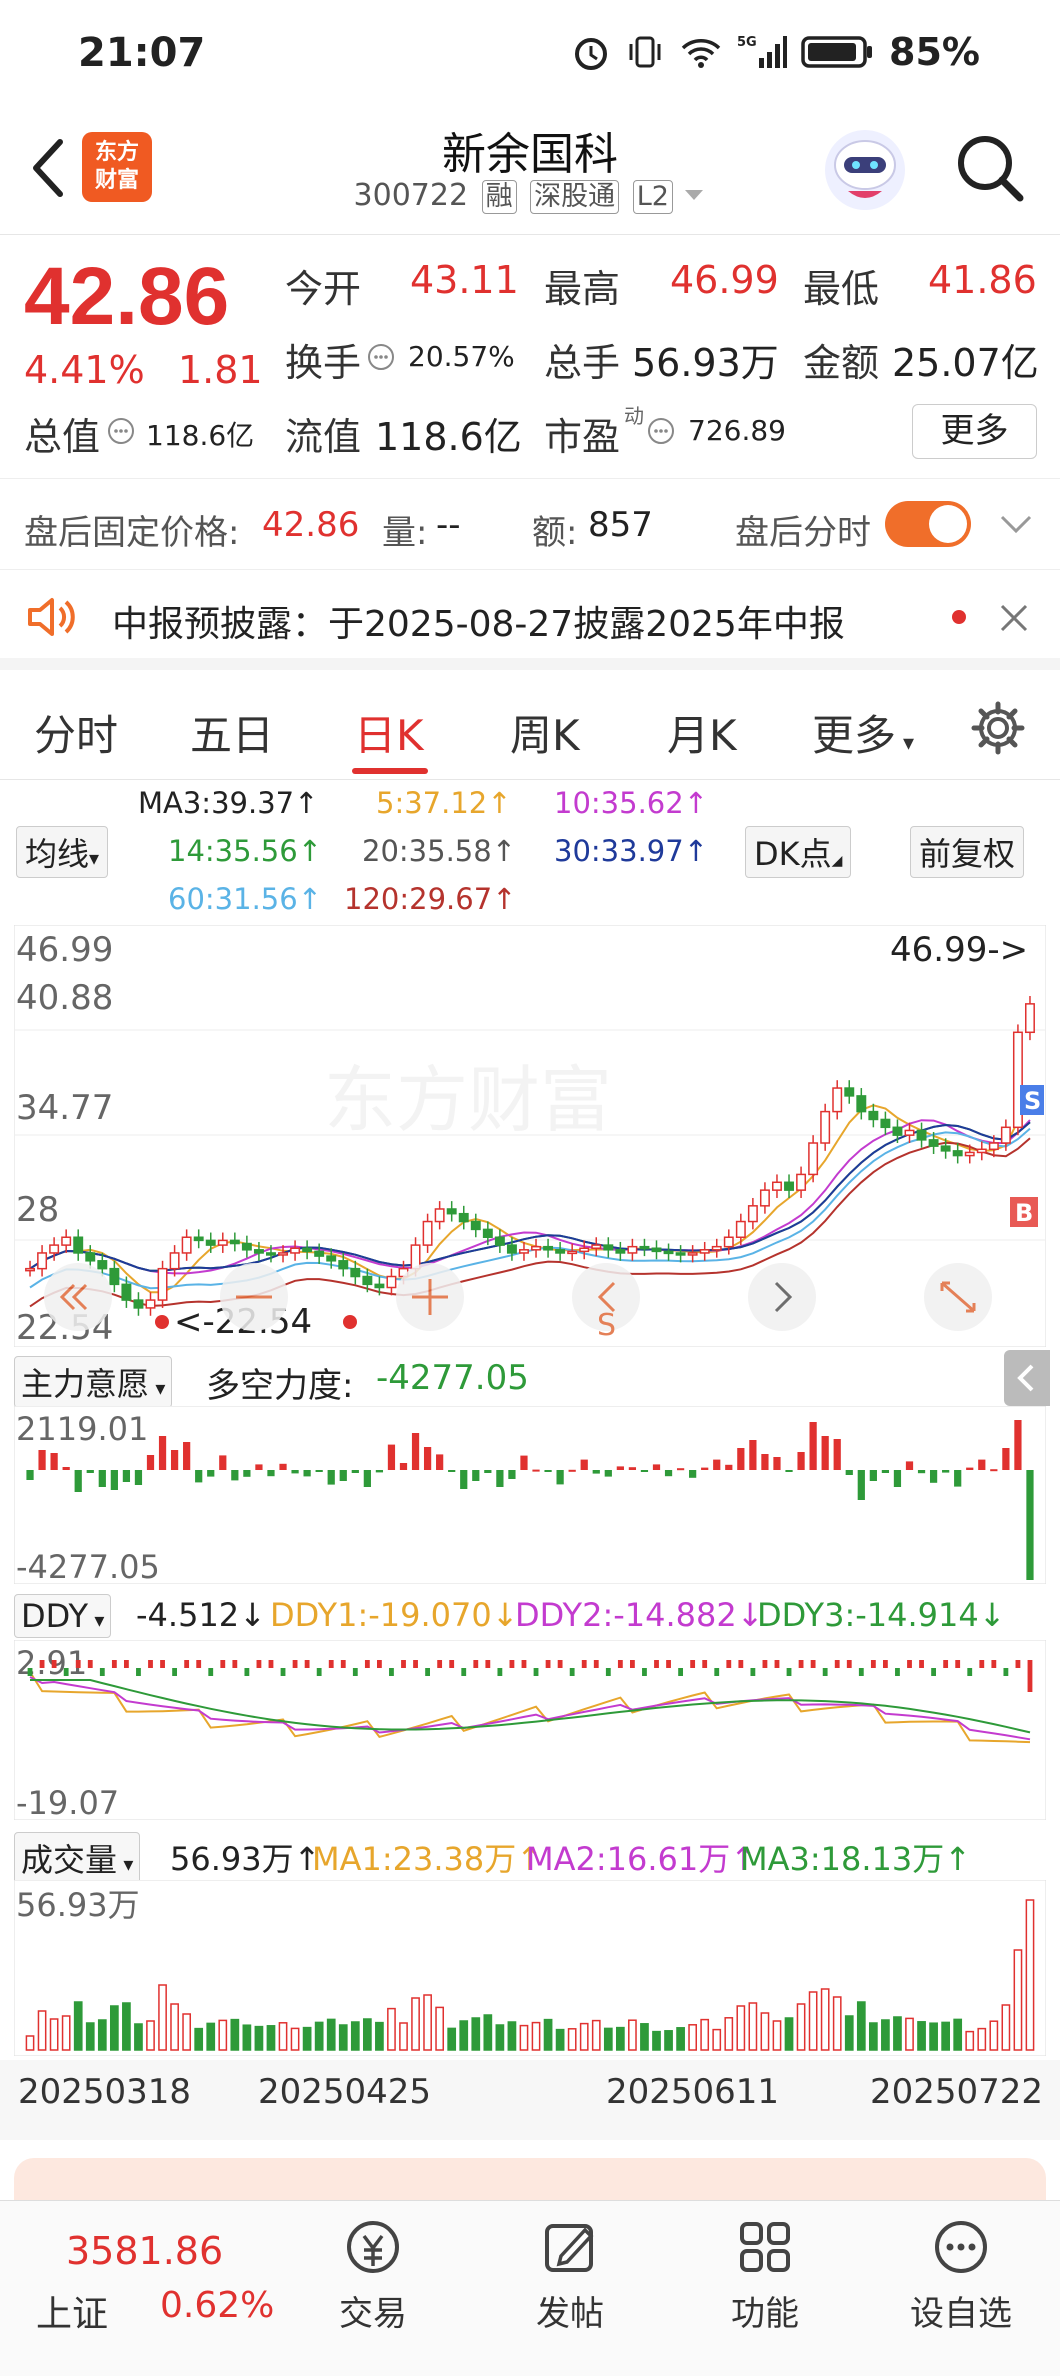 Image resolution: width=1060 pixels, height=2376 pixels. Describe the element at coordinates (468, 1100) in the screenshot. I see `chart-watermark: 东方财富` at that location.